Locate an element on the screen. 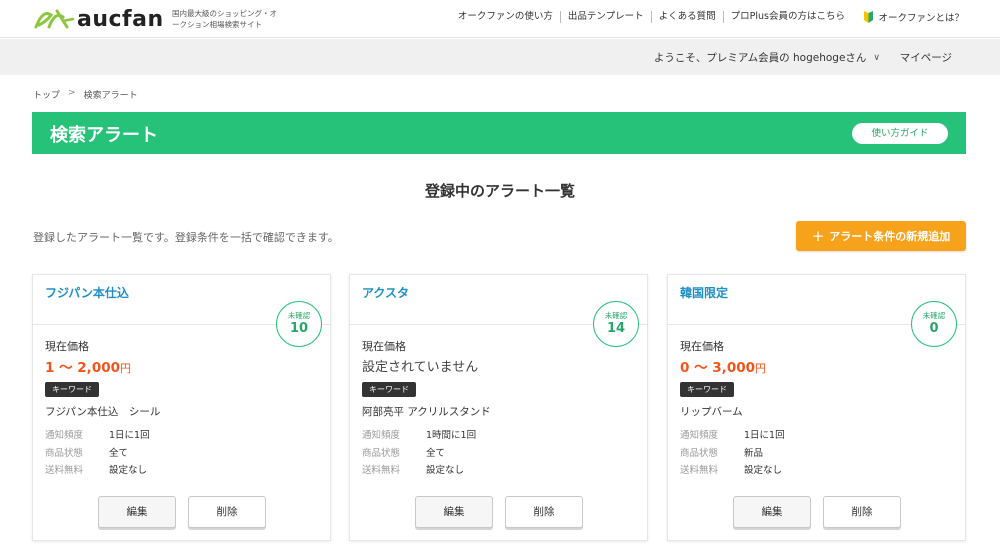 This screenshot has width=1000, height=560. unread-count: 0 is located at coordinates (934, 328).